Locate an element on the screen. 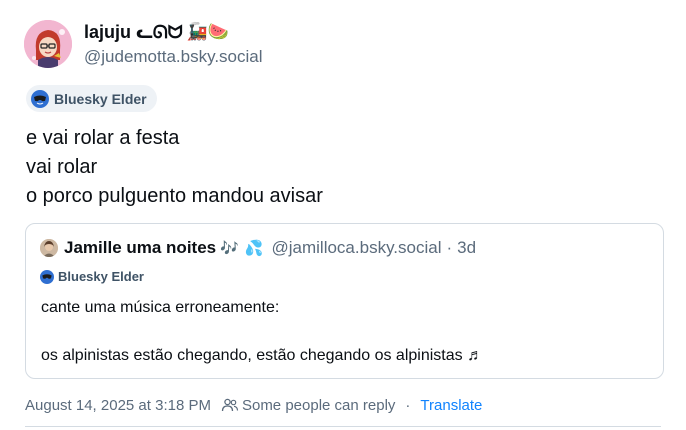 This screenshot has width=686, height=430. author-avatar is located at coordinates (48, 44).